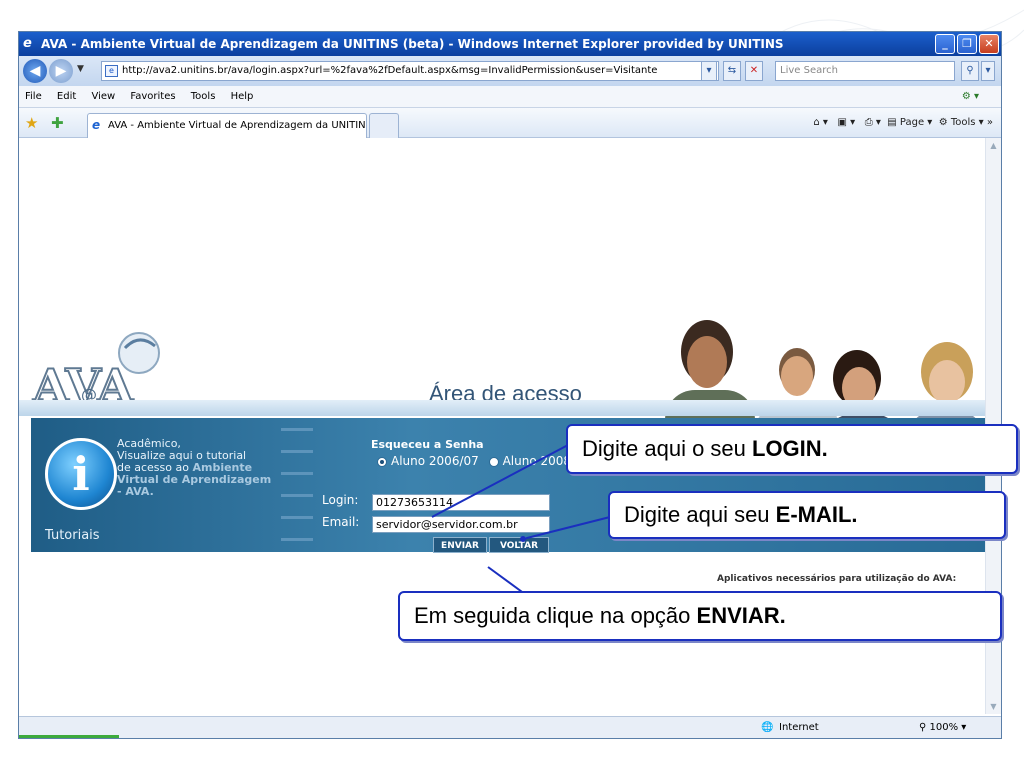  I want to click on send-callout: Em seguida clique na opção ENVIAR., so click(700, 616).